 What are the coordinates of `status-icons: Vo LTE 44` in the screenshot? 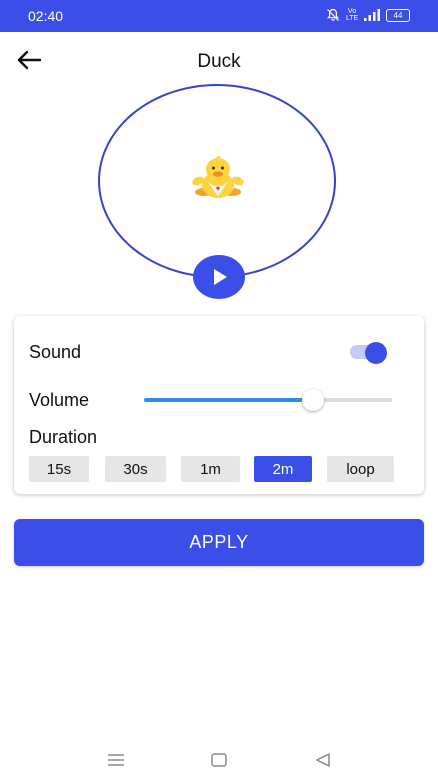 It's located at (368, 15).